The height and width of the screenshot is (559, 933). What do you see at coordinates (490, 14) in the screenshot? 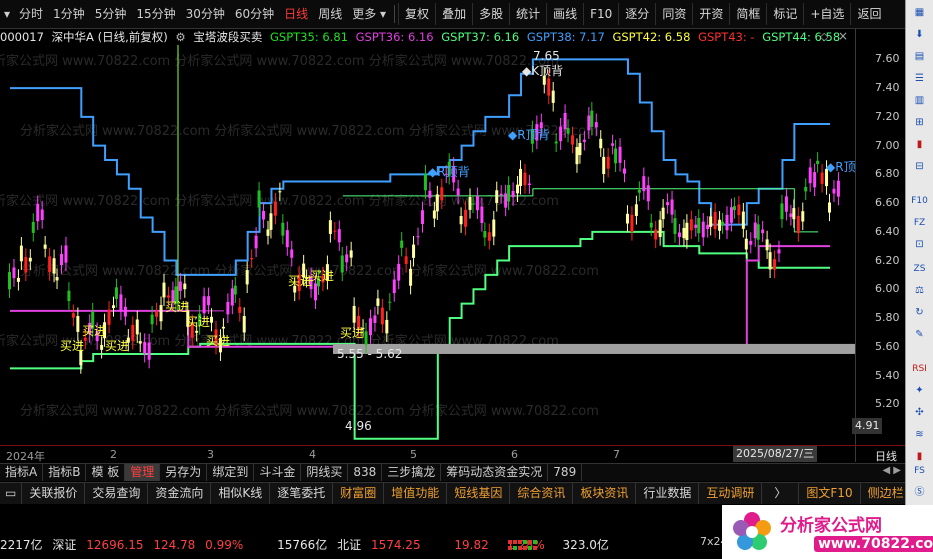
I see `multi-stock-button: 多股` at bounding box center [490, 14].